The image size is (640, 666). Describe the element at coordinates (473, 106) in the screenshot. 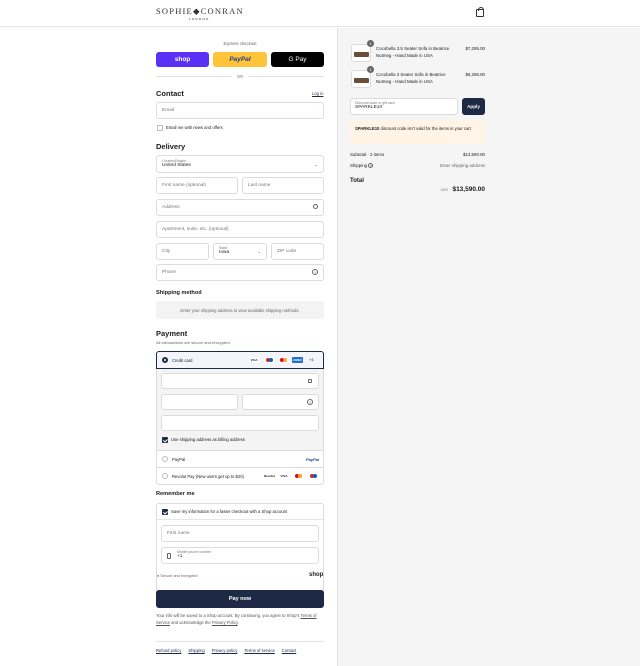

I see `apply-button: Apply` at that location.